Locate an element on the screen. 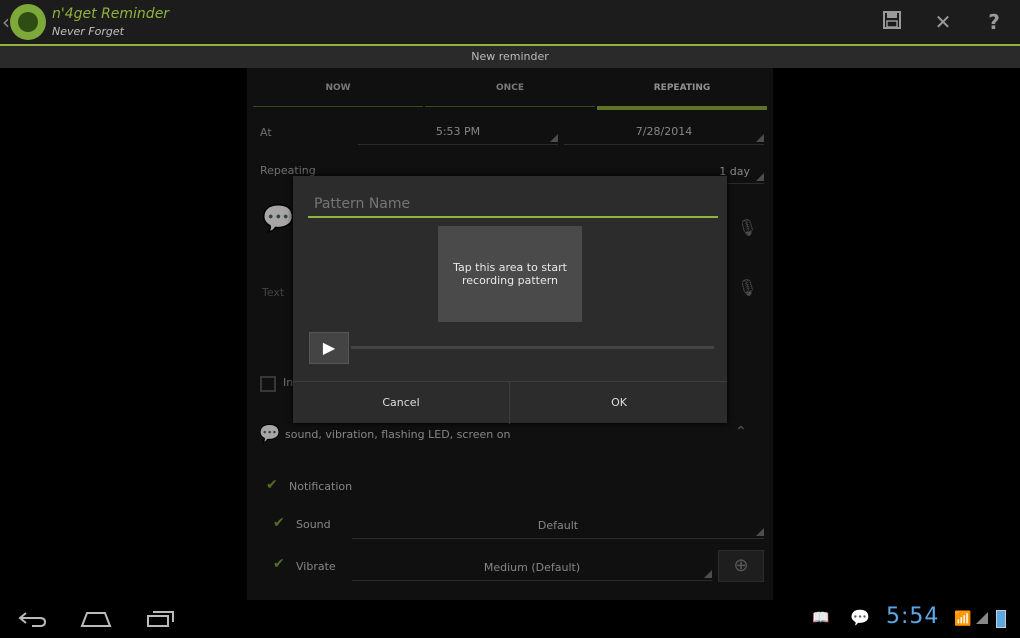 Image resolution: width=1020 pixels, height=638 pixels. pattern-name-input is located at coordinates (513, 205).